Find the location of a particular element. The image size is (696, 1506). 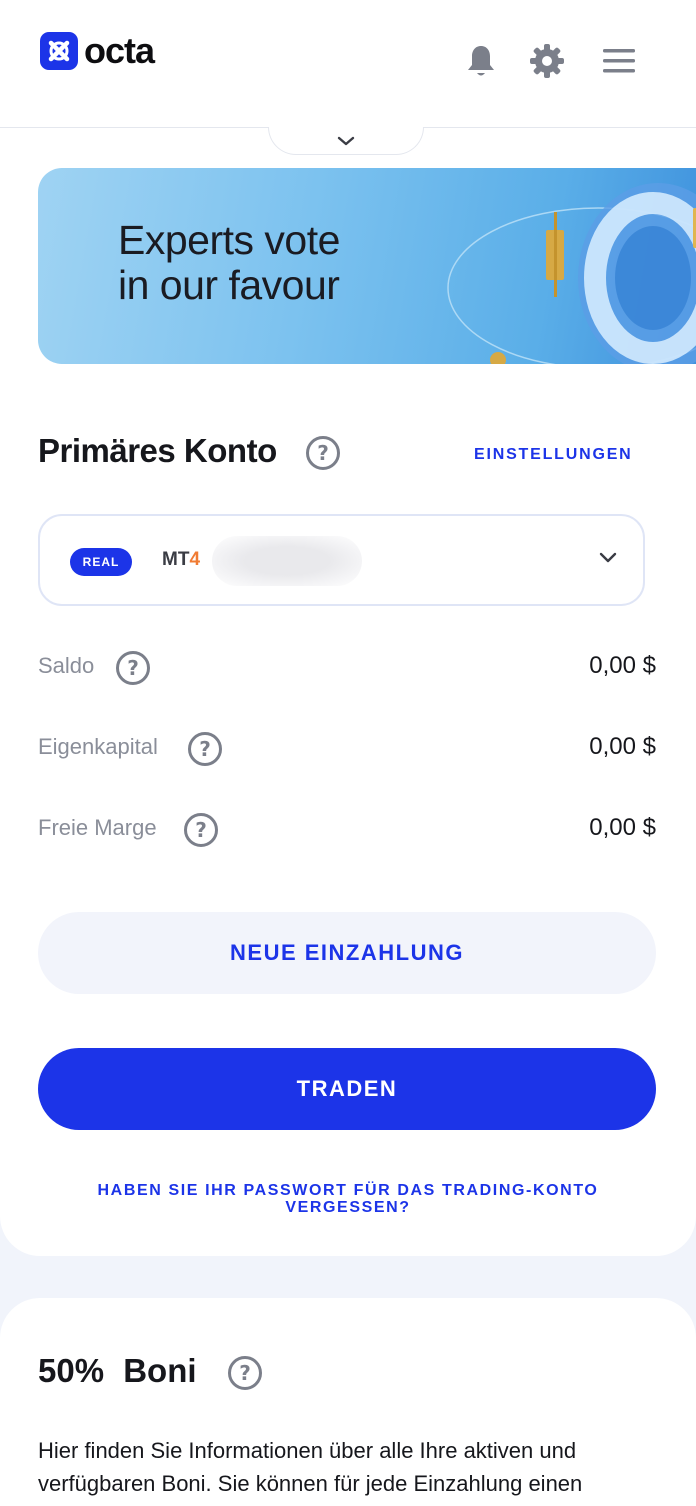

expand-header-toggle is located at coordinates (346, 141).